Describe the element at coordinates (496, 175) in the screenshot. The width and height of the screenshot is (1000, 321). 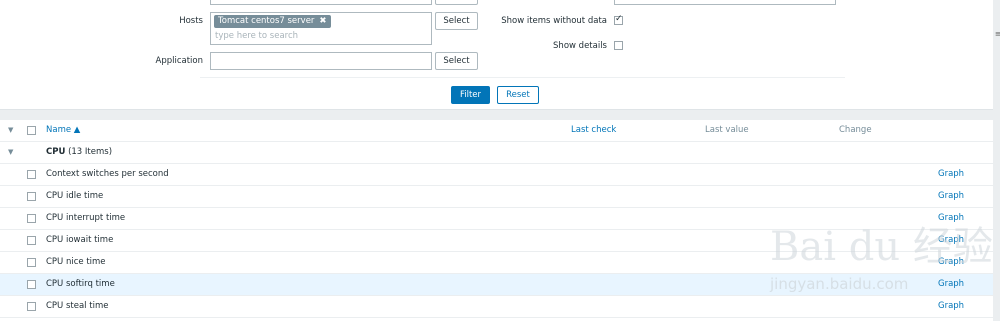
I see `table-row: Context switches per second Graph` at that location.